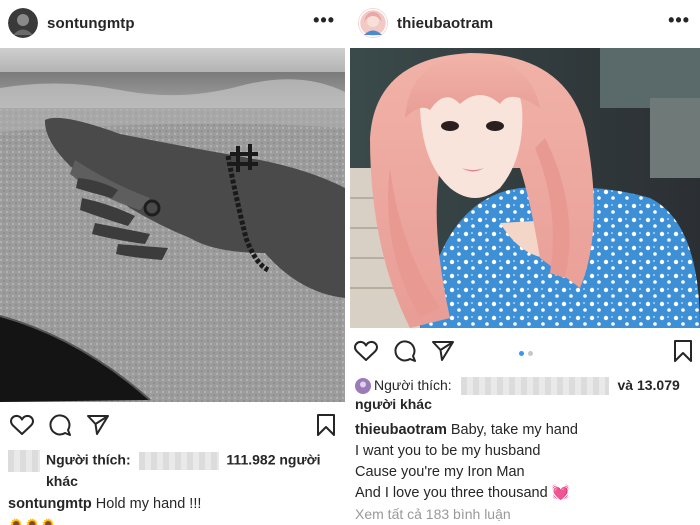 The image size is (700, 525). Describe the element at coordinates (525, 23) in the screenshot. I see `post-header: thieubaotram •••` at that location.